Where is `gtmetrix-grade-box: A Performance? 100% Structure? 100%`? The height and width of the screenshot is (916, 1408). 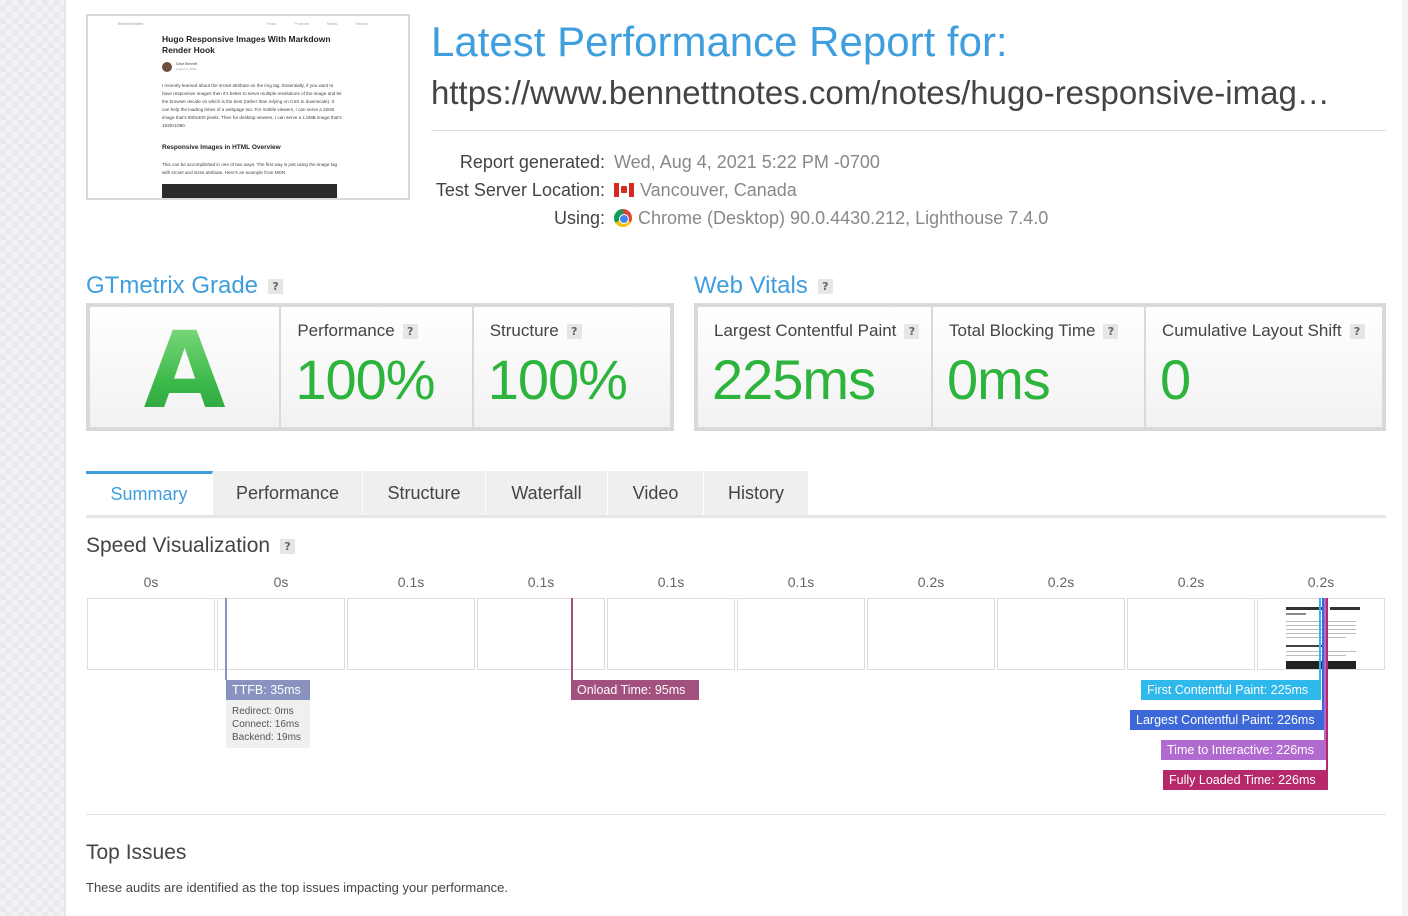
gtmetrix-grade-box: A Performance? 100% Structure? 100% is located at coordinates (380, 367).